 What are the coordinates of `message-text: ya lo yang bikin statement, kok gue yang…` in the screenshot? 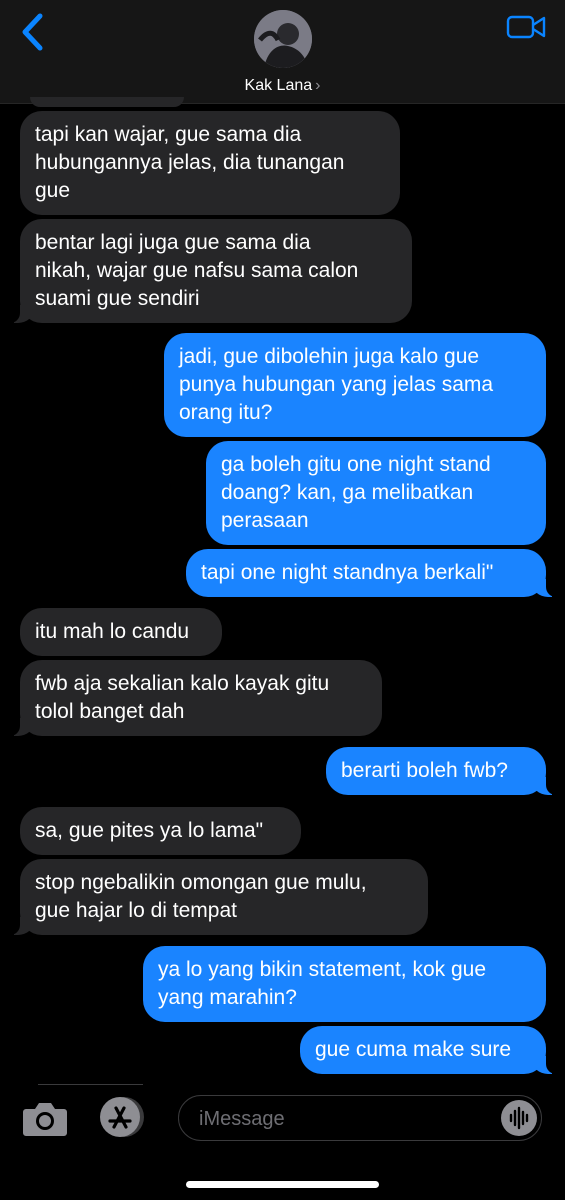 It's located at (322, 983).